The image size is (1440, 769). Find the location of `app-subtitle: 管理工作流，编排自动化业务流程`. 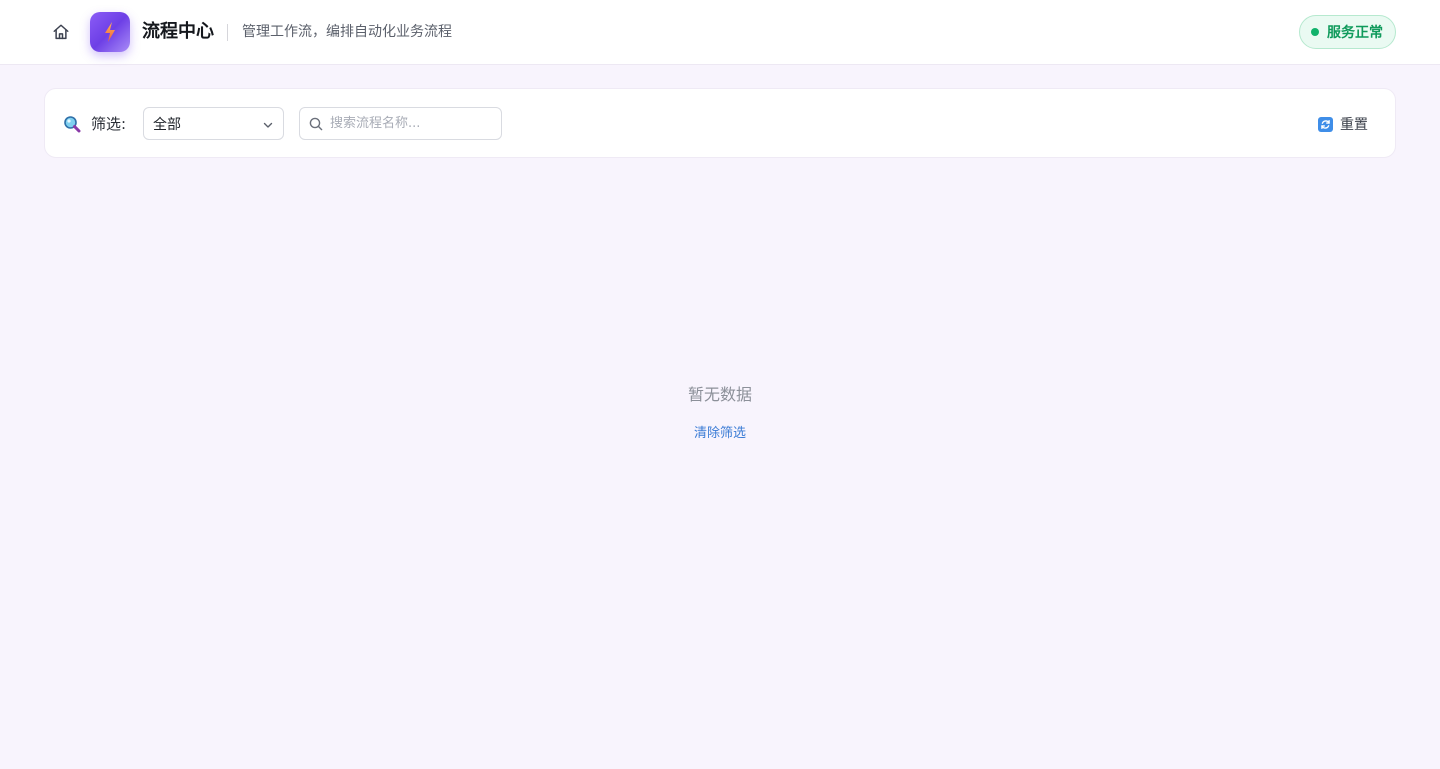

app-subtitle: 管理工作流，编排自动化业务流程 is located at coordinates (347, 32).